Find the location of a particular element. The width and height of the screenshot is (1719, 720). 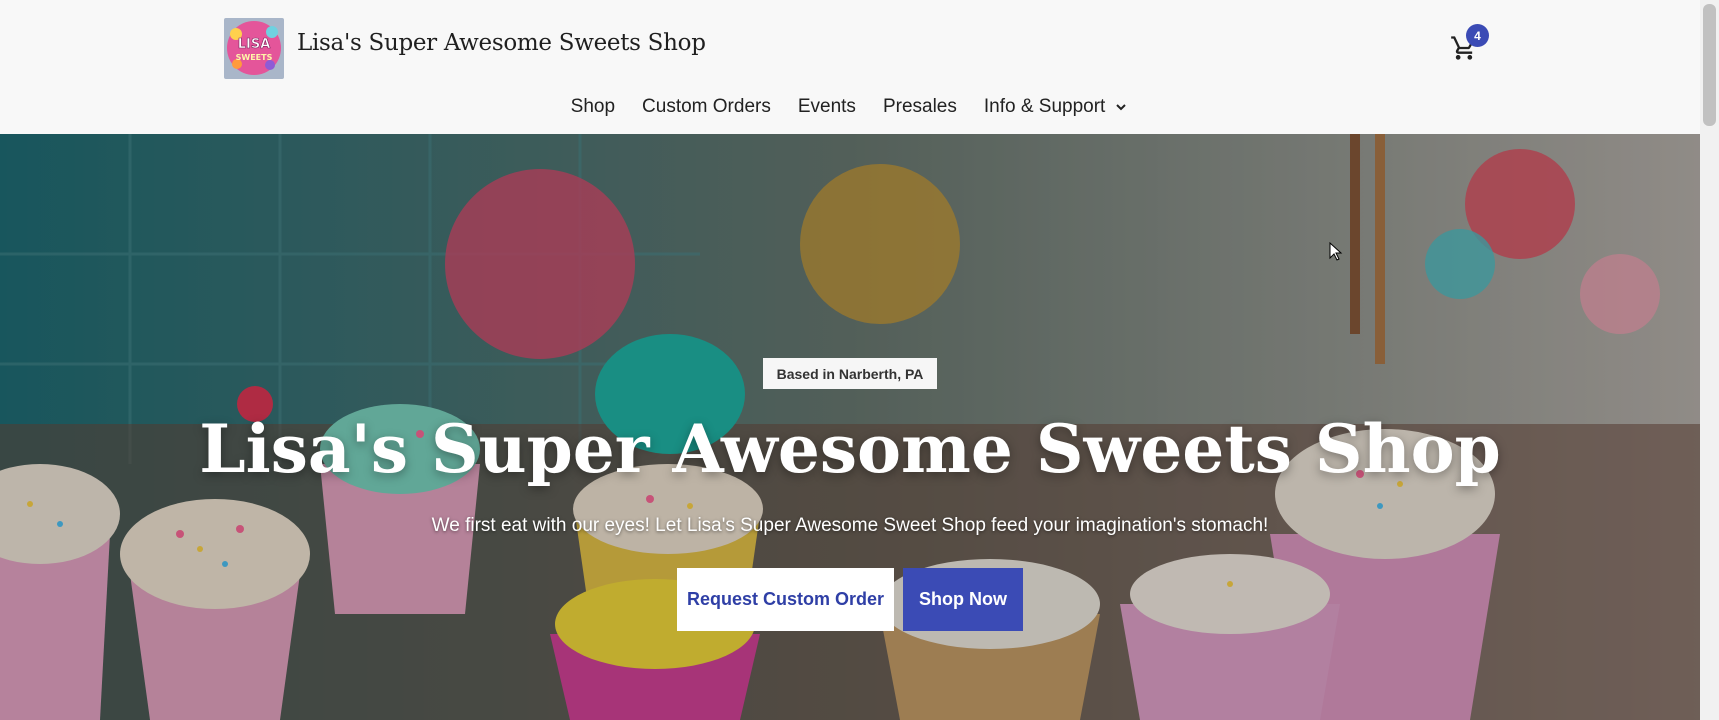

shop-logo: LISA SWEETS is located at coordinates (254, 48).